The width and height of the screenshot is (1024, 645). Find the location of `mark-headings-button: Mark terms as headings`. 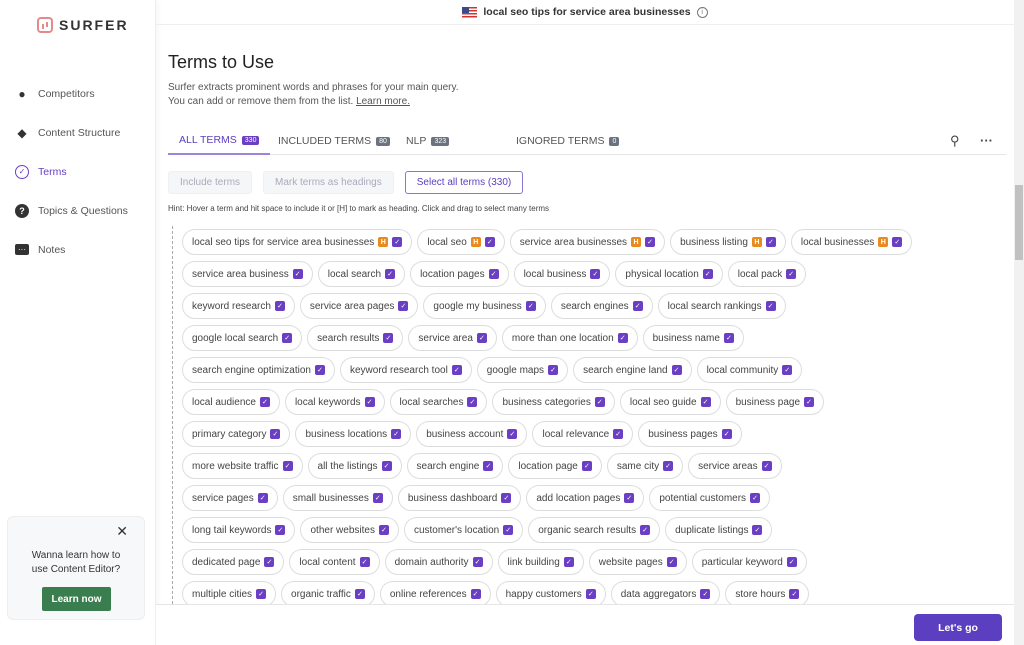

mark-headings-button: Mark terms as headings is located at coordinates (328, 182).